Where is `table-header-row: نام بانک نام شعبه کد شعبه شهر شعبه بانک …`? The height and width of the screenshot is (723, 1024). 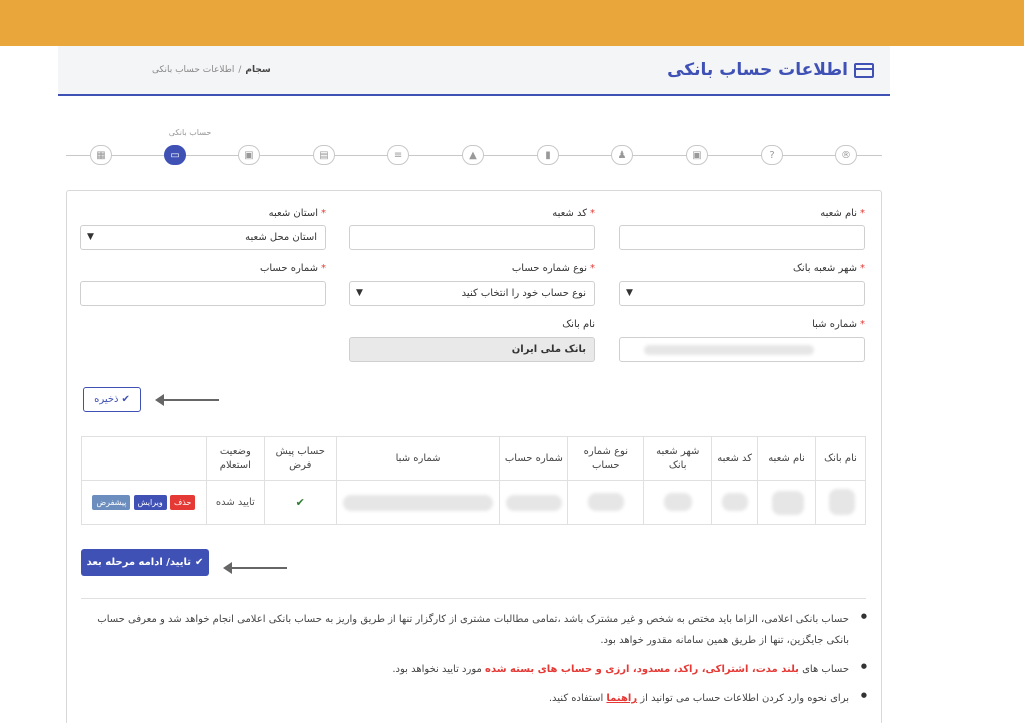
table-header-row: نام بانک نام شعبه کد شعبه شهر شعبه بانک … is located at coordinates (473, 458).